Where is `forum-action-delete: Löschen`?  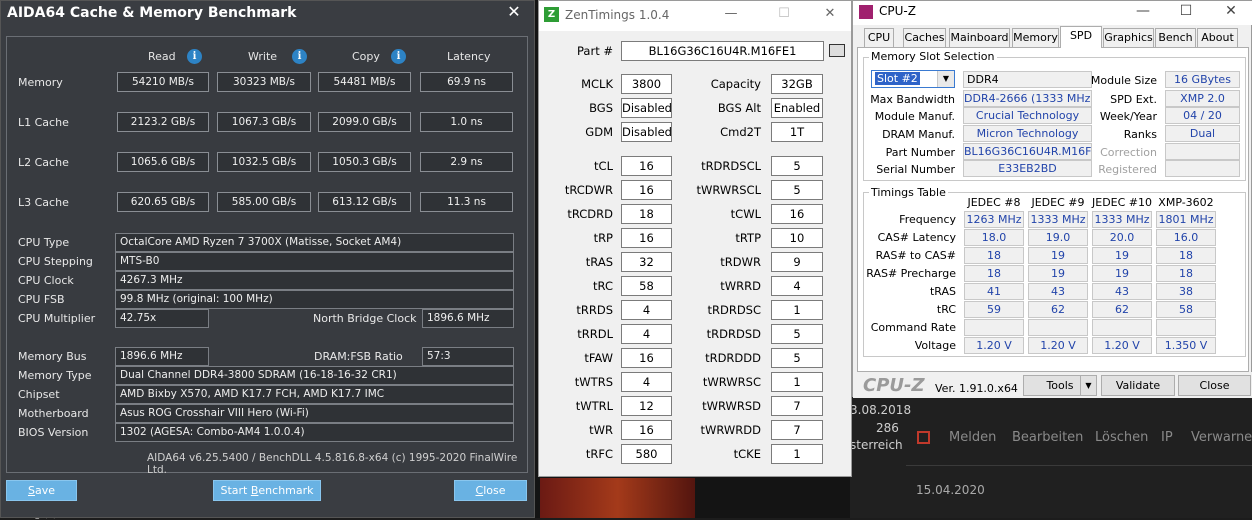
forum-action-delete: Löschen is located at coordinates (1121, 437).